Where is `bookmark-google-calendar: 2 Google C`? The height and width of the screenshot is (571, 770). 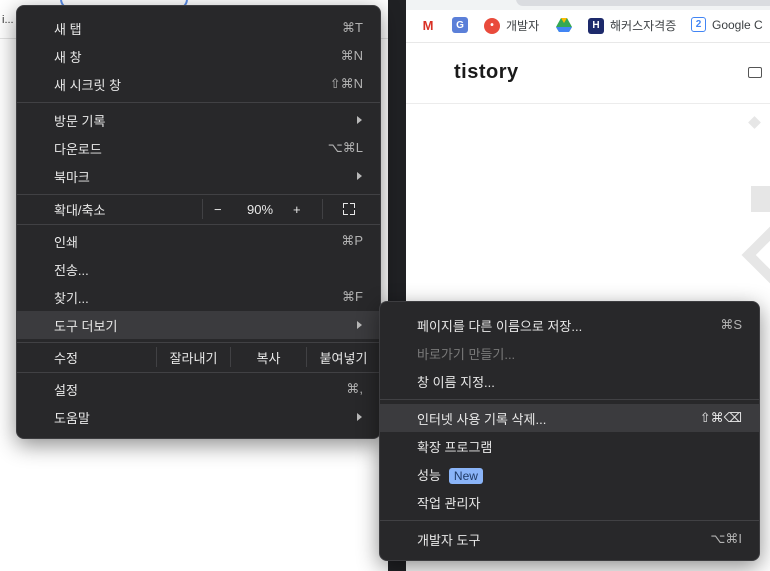 bookmark-google-calendar: 2 Google C is located at coordinates (727, 24).